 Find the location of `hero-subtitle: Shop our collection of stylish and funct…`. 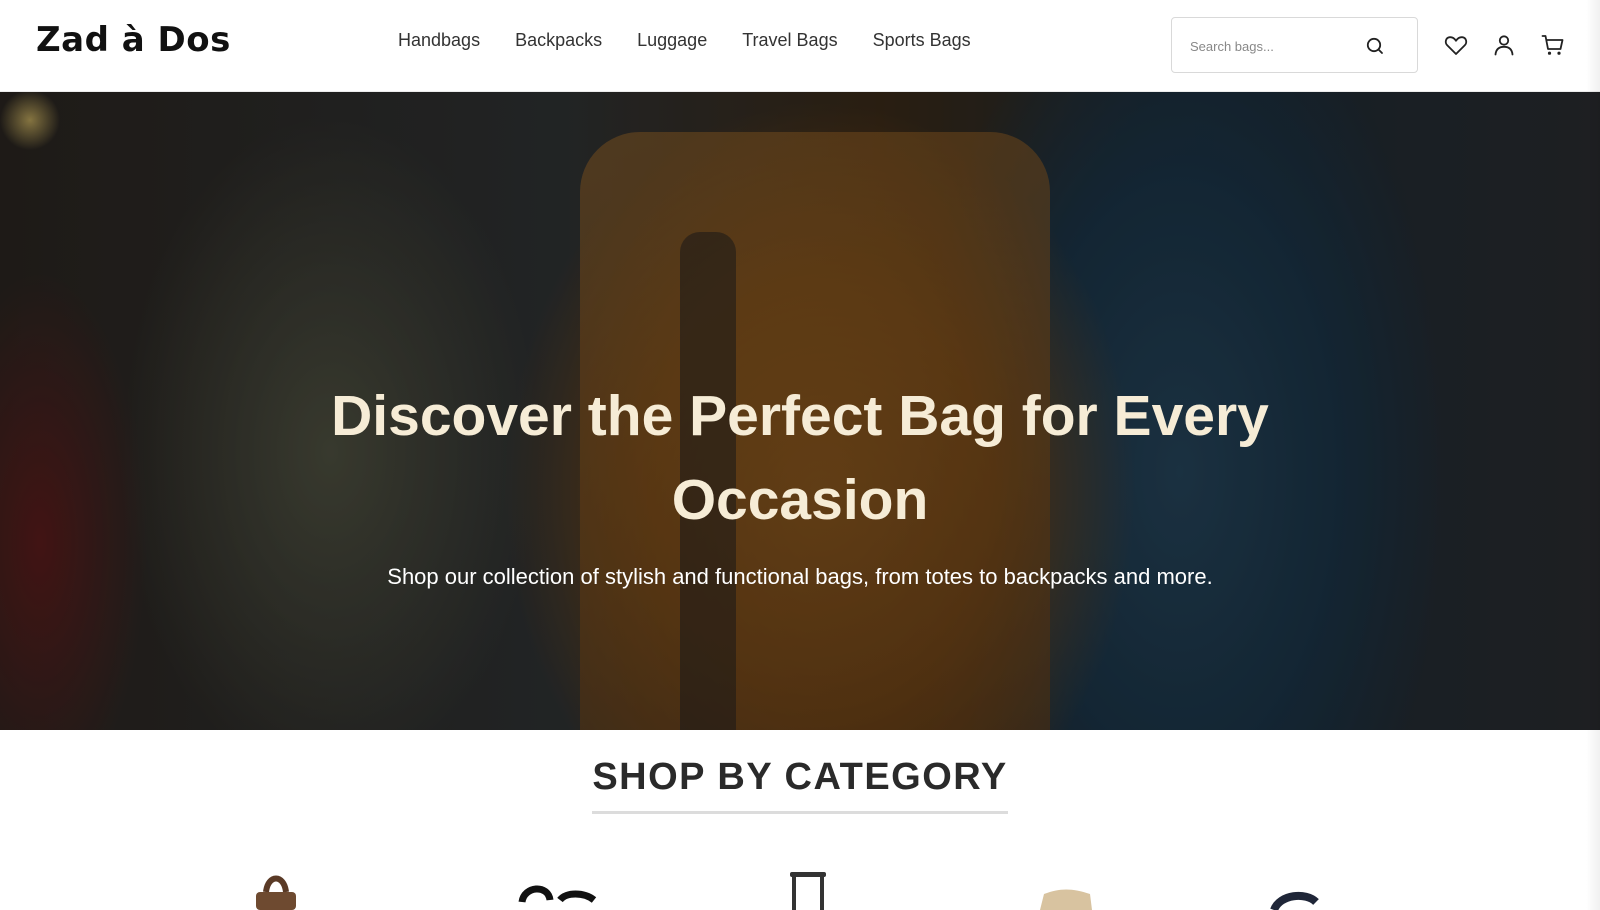

hero-subtitle: Shop our collection of stylish and funct… is located at coordinates (800, 576).